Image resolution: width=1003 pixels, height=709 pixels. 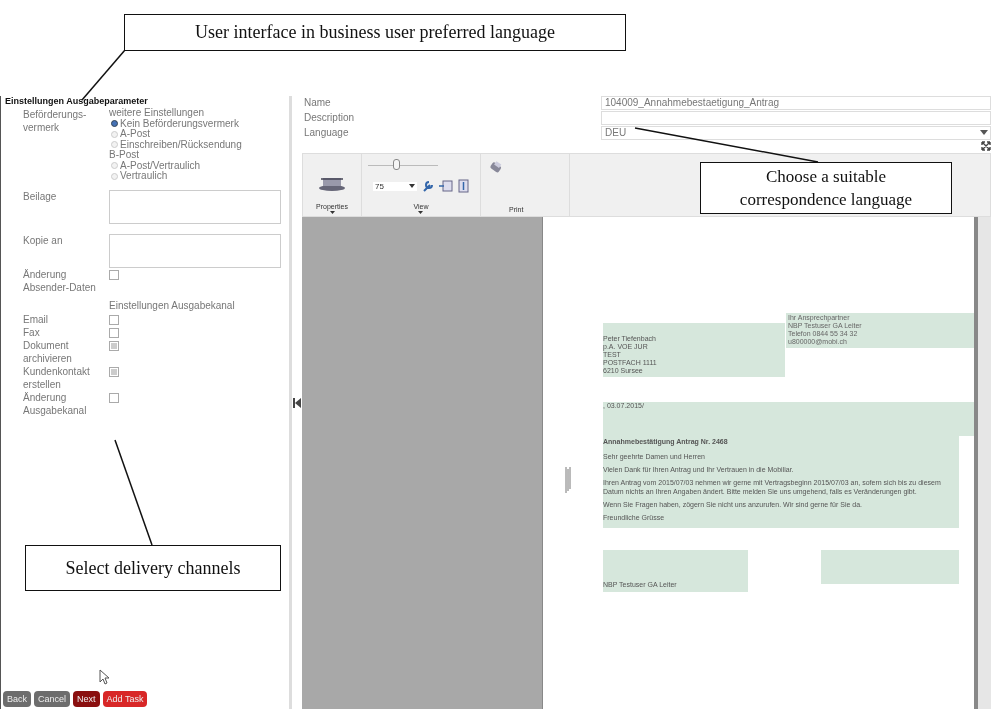 What do you see at coordinates (375, 32) in the screenshot?
I see `annotation-callout: User interface in business user preferred language` at bounding box center [375, 32].